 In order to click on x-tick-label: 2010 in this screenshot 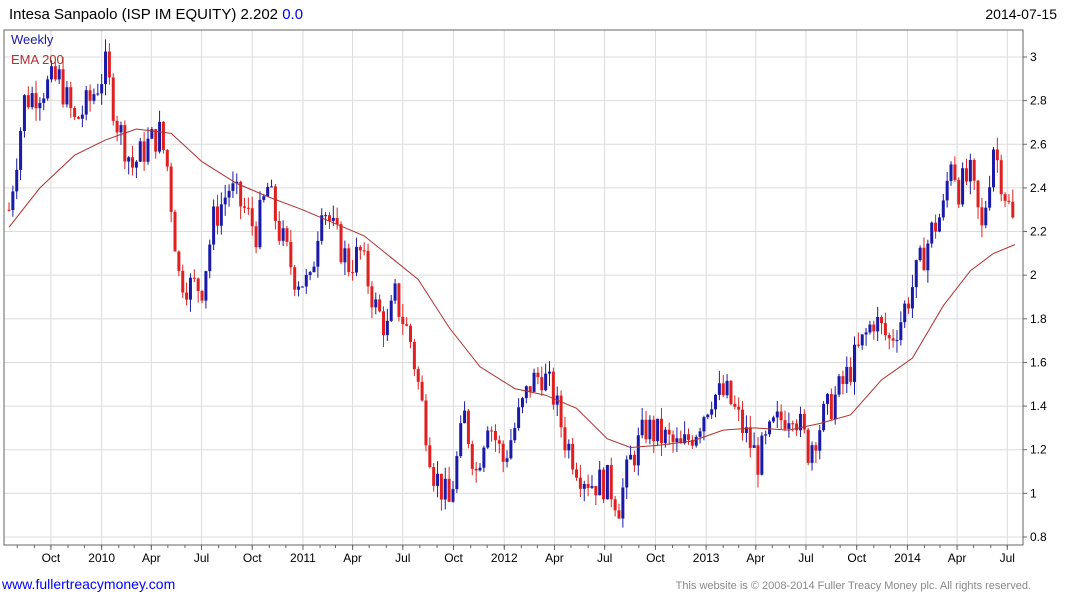, I will do `click(101, 558)`.